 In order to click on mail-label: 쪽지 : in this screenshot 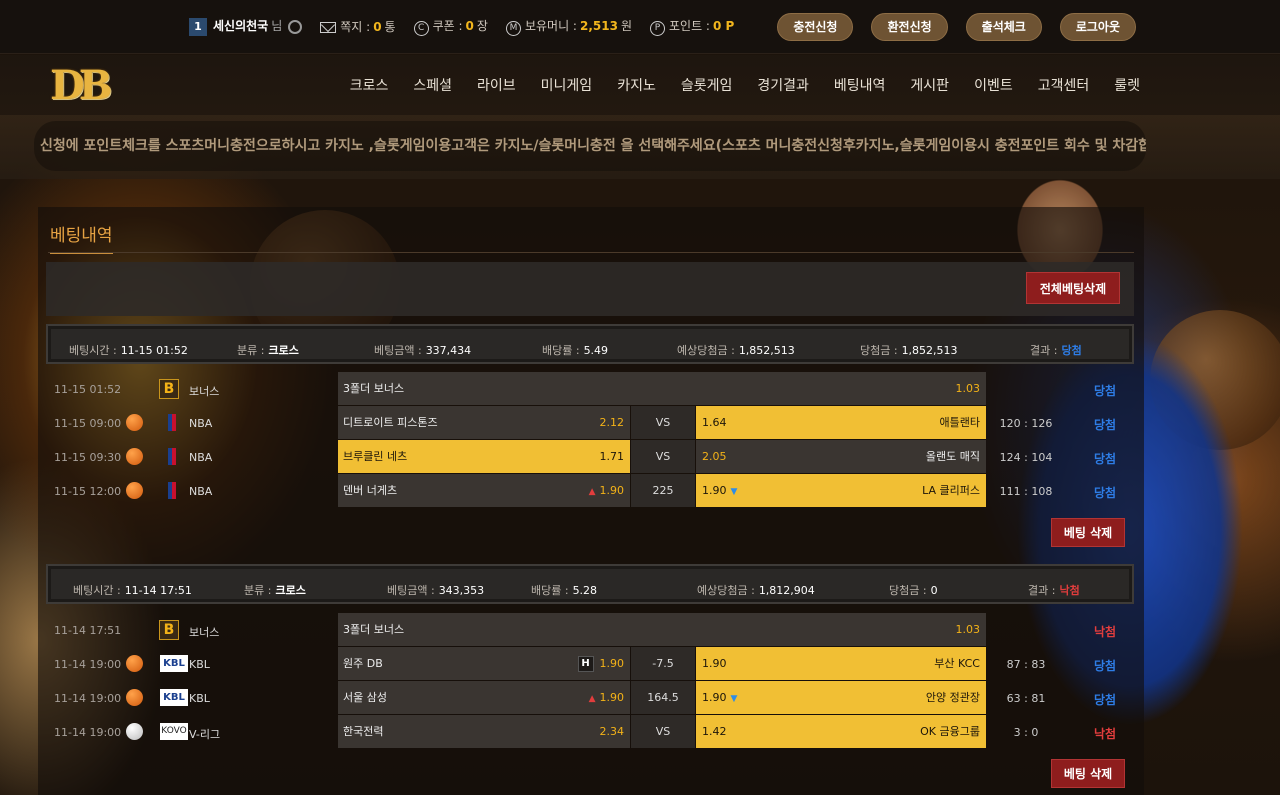, I will do `click(355, 27)`.